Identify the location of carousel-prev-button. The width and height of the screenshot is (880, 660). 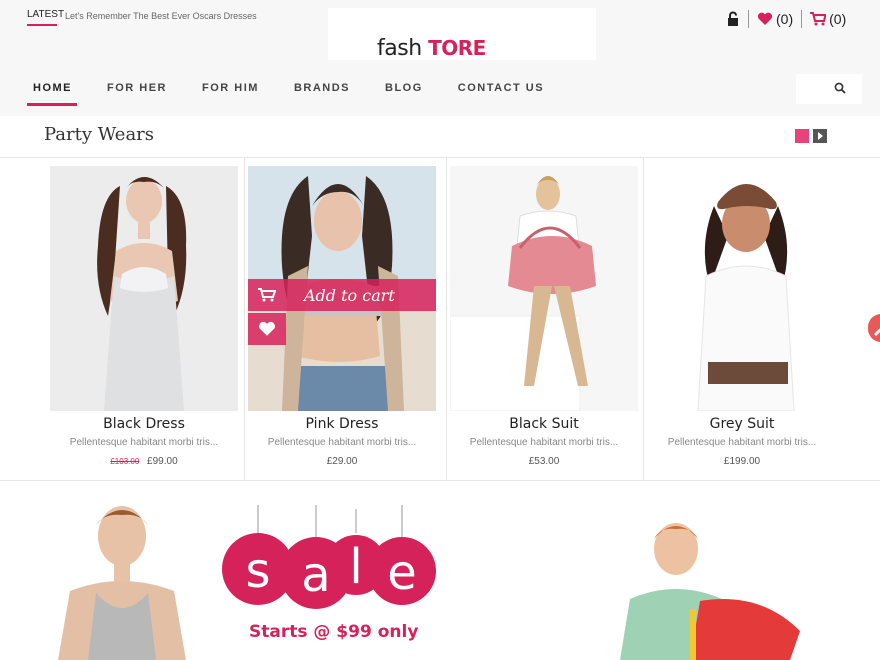
(802, 136).